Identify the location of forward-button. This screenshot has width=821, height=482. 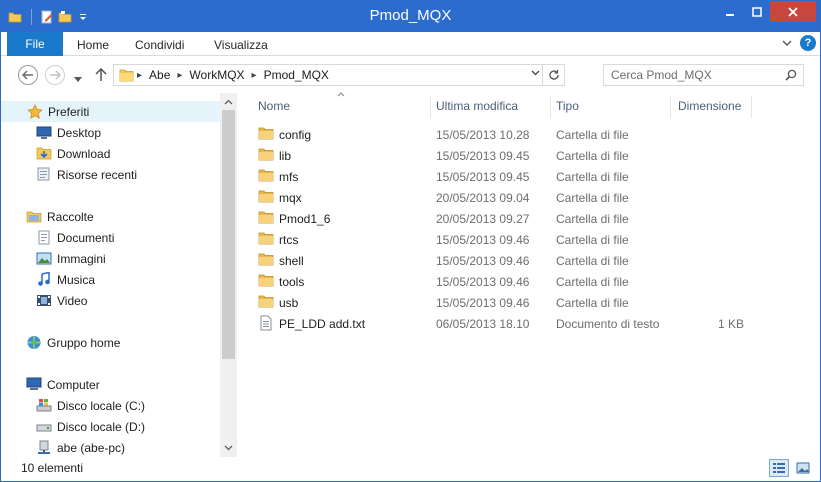
(55, 75).